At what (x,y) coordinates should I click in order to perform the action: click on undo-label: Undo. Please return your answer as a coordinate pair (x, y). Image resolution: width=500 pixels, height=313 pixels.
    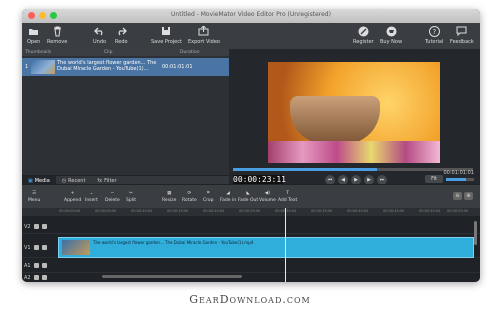
    Looking at the image, I should click on (100, 42).